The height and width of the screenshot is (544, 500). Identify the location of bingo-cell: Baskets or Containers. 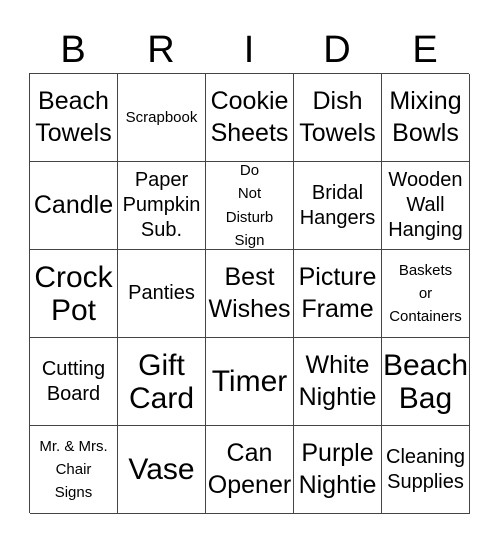
(426, 294).